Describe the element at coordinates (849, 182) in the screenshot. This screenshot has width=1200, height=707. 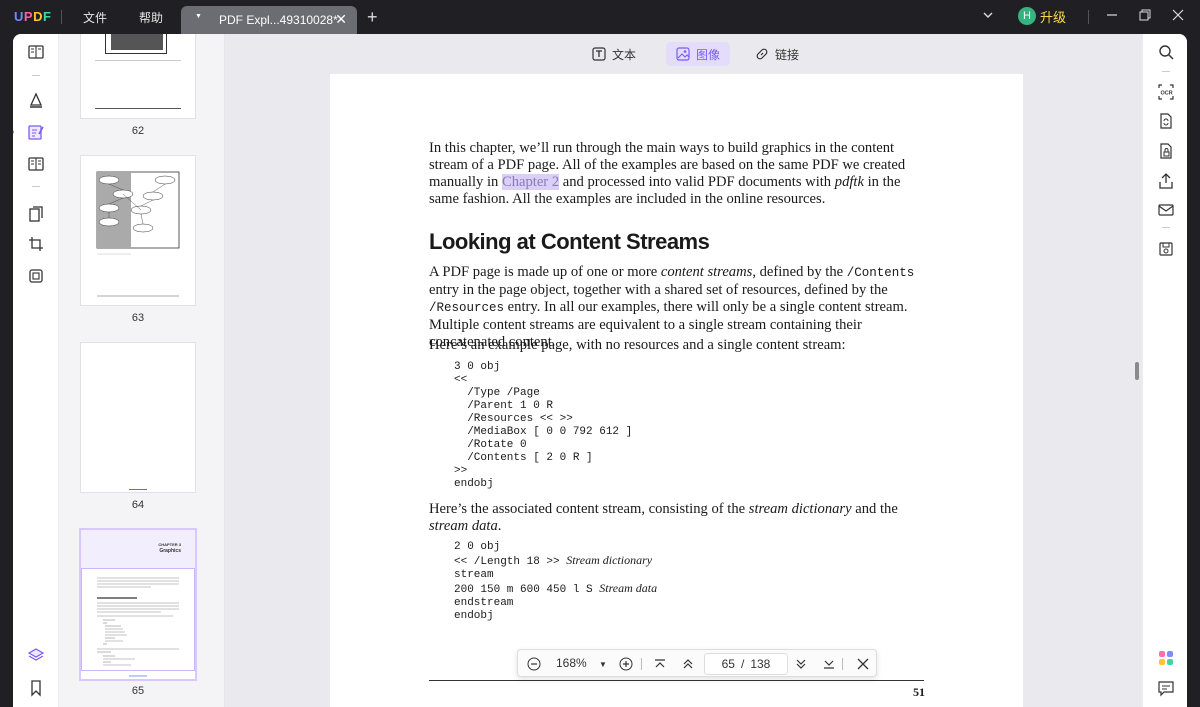
I see `tool-name: pdftk` at that location.